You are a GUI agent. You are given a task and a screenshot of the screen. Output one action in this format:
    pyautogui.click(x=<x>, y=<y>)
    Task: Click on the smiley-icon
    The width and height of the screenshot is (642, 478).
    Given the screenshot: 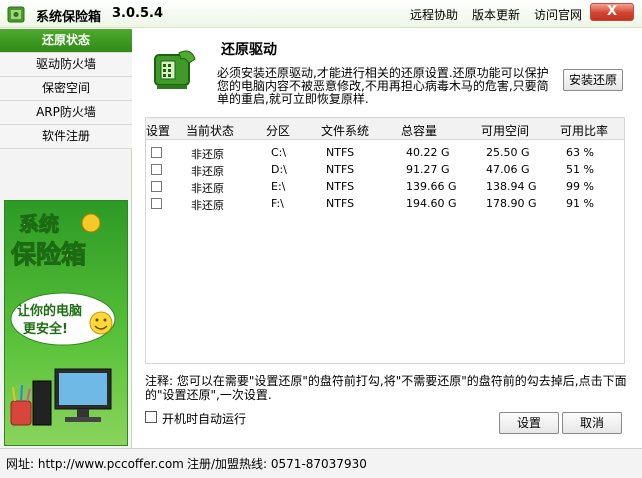 What is the action you would take?
    pyautogui.click(x=101, y=323)
    